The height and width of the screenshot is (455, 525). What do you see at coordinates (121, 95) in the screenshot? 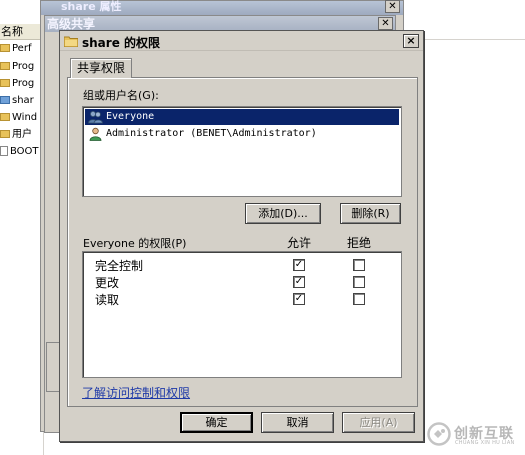
I see `group-users-label: 组或用户名(G):` at bounding box center [121, 95].